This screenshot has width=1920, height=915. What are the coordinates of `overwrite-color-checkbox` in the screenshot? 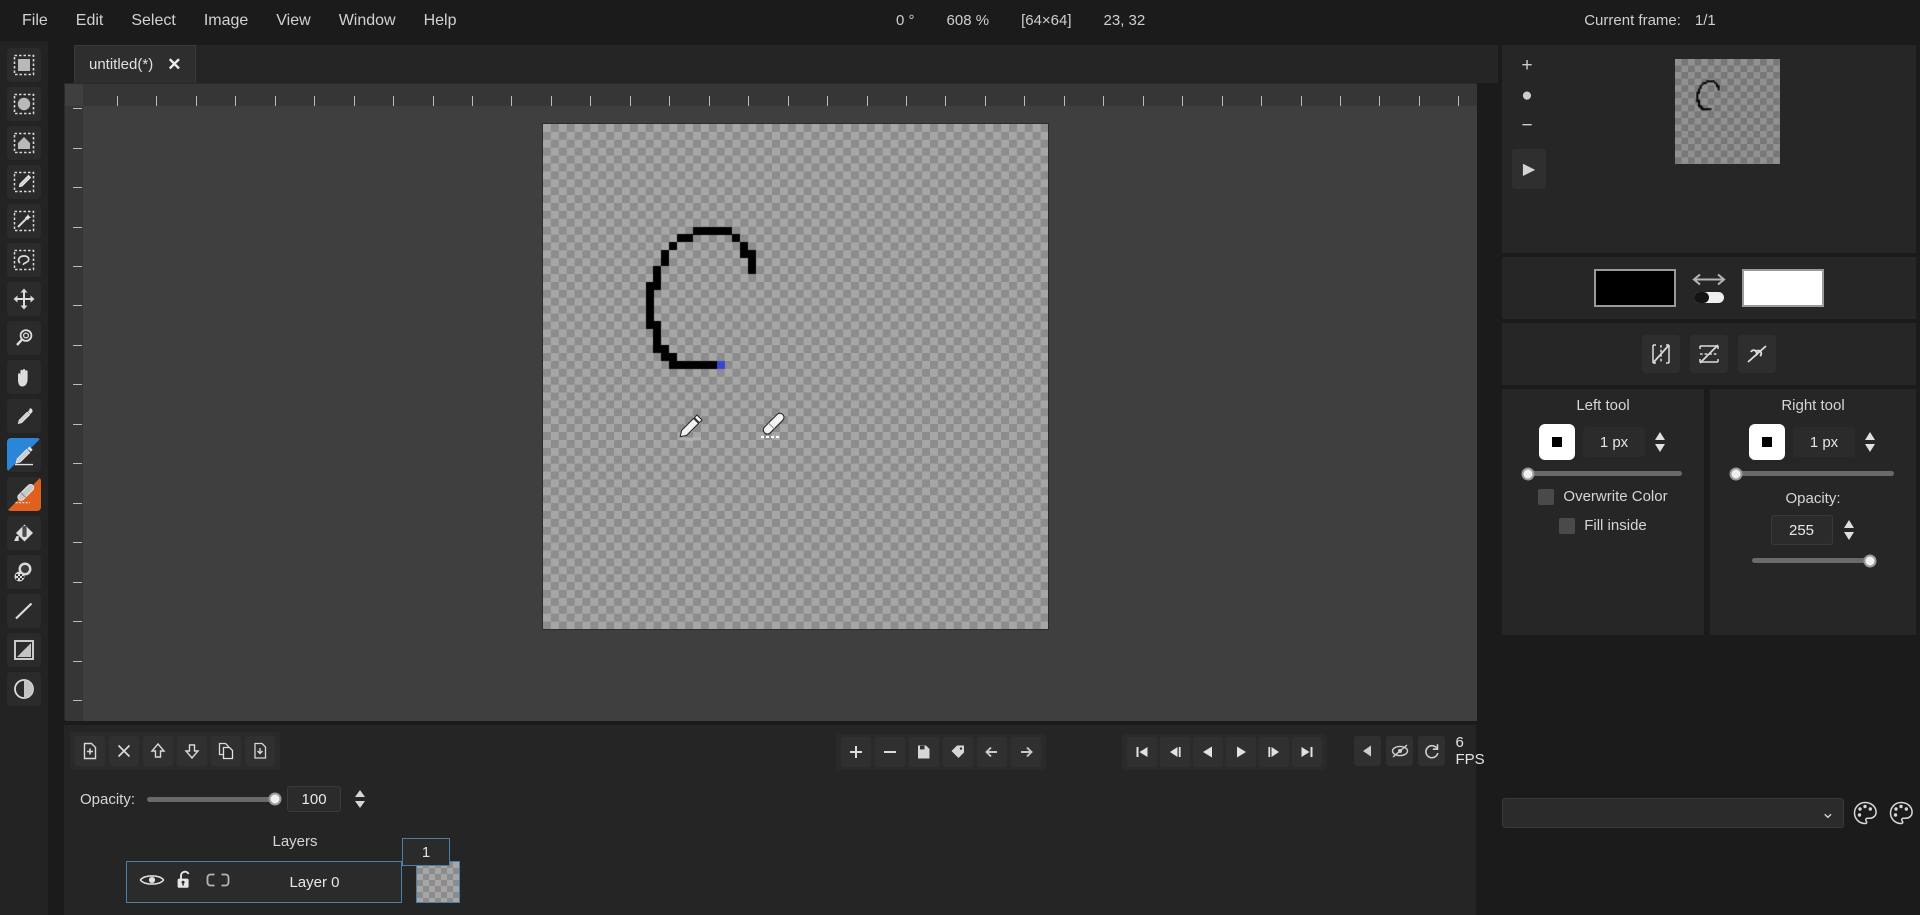 It's located at (1546, 496).